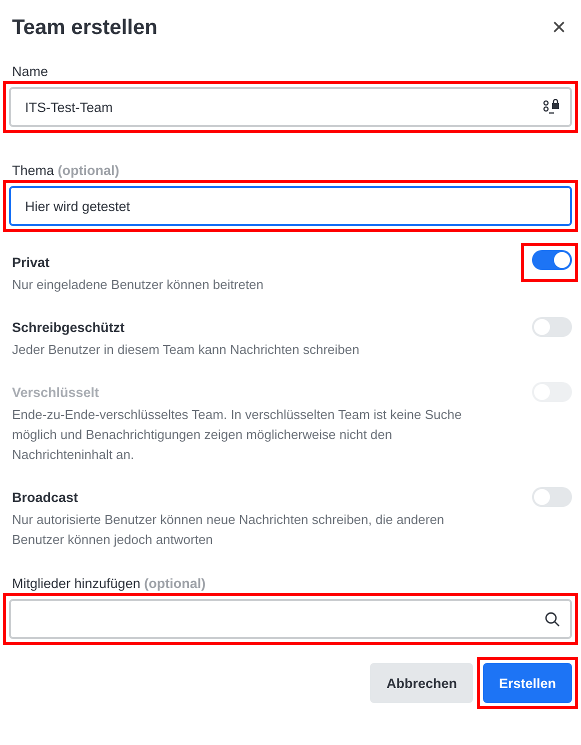 This screenshot has height=745, width=581. What do you see at coordinates (56, 392) in the screenshot?
I see `option-title: Verschlüsselt` at bounding box center [56, 392].